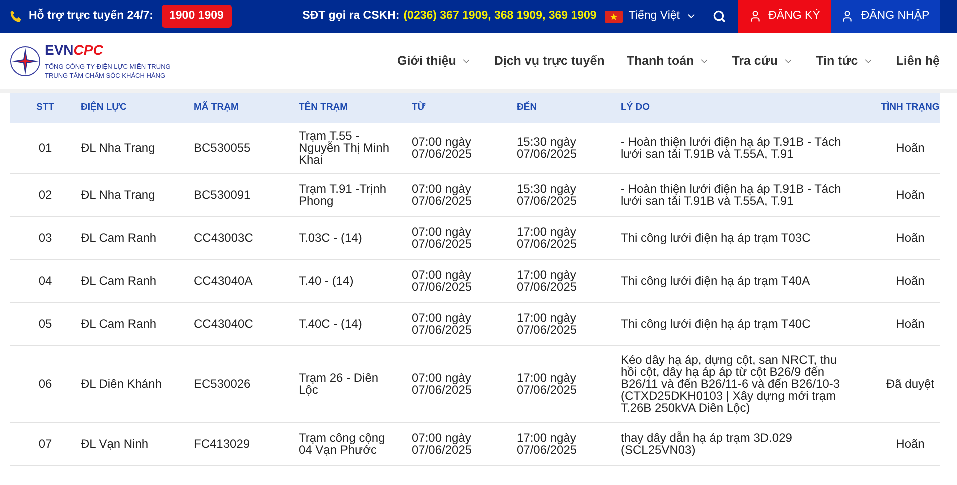  Describe the element at coordinates (885, 16) in the screenshot. I see `login-button: ĐĂNG NHẬP` at that location.